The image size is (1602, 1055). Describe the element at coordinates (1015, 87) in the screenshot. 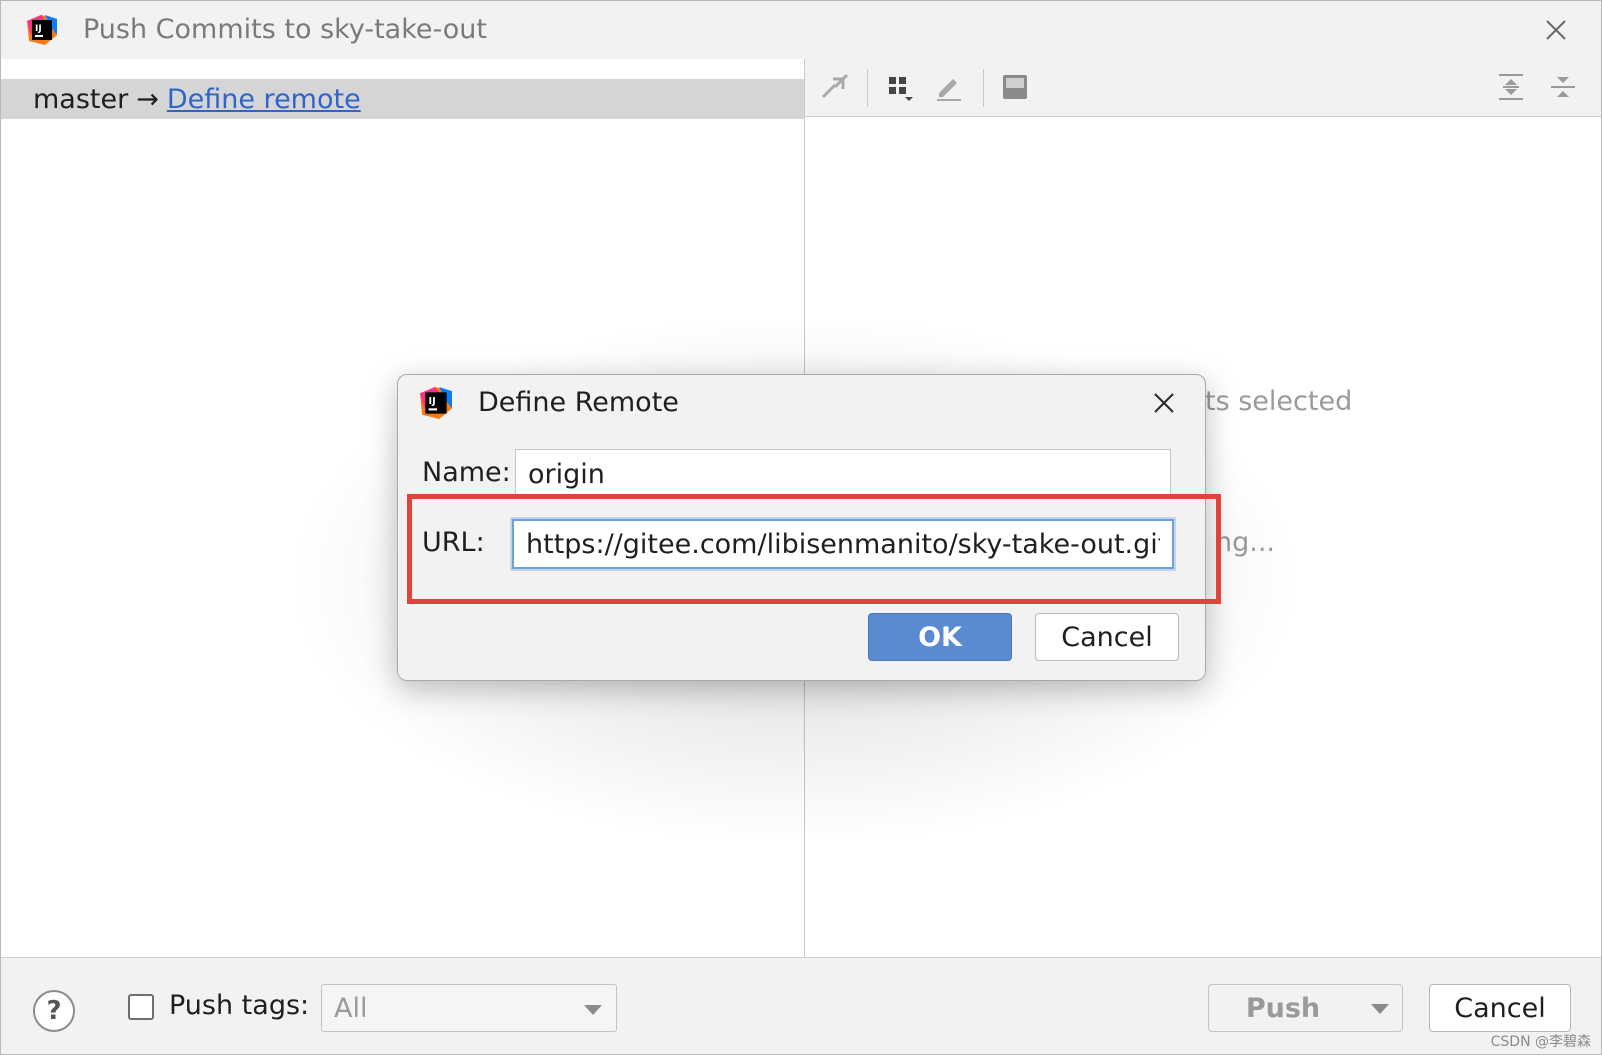

I see `preview-icon` at that location.